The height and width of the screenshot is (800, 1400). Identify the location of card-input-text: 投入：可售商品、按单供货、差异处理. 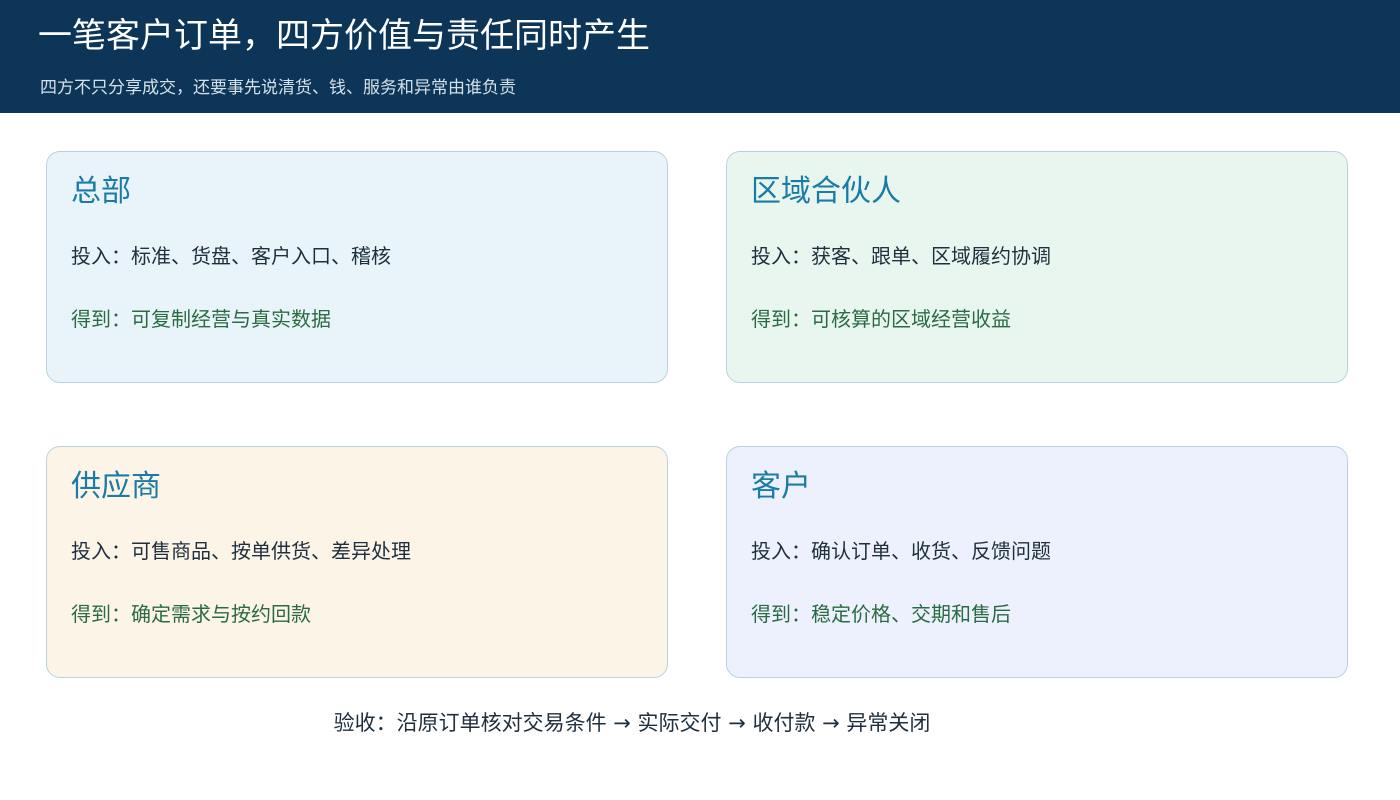
(241, 551).